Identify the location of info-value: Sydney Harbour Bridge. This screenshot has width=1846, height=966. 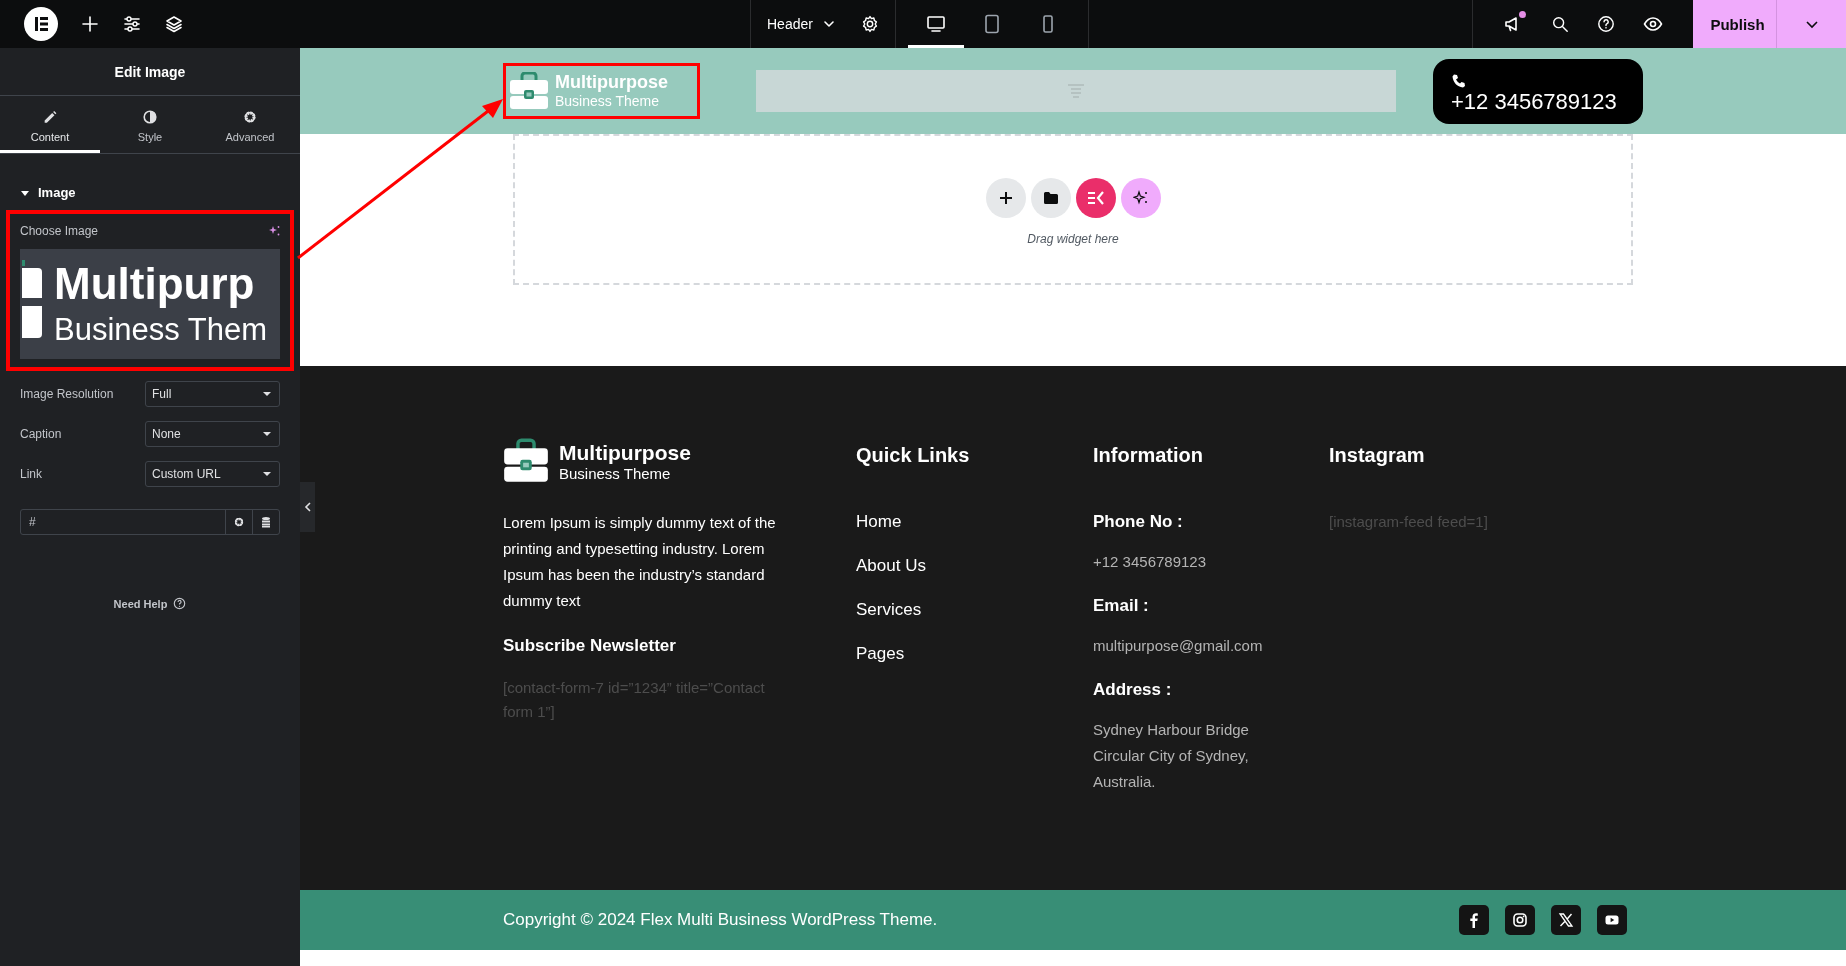
(1171, 730).